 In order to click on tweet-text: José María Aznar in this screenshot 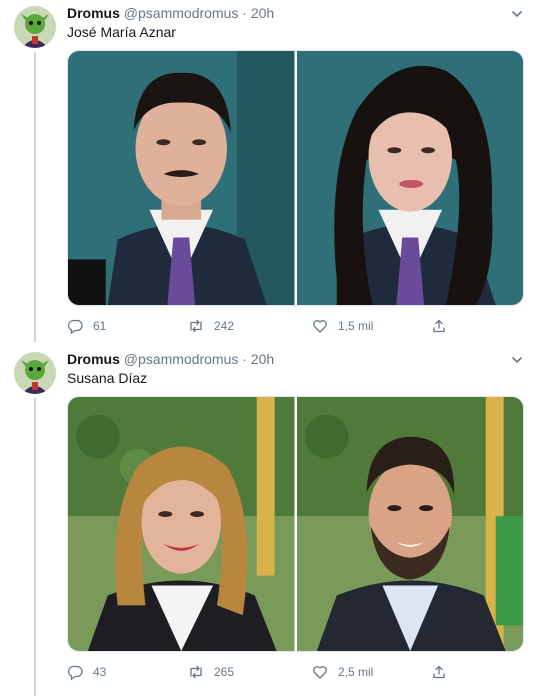, I will do `click(121, 32)`.